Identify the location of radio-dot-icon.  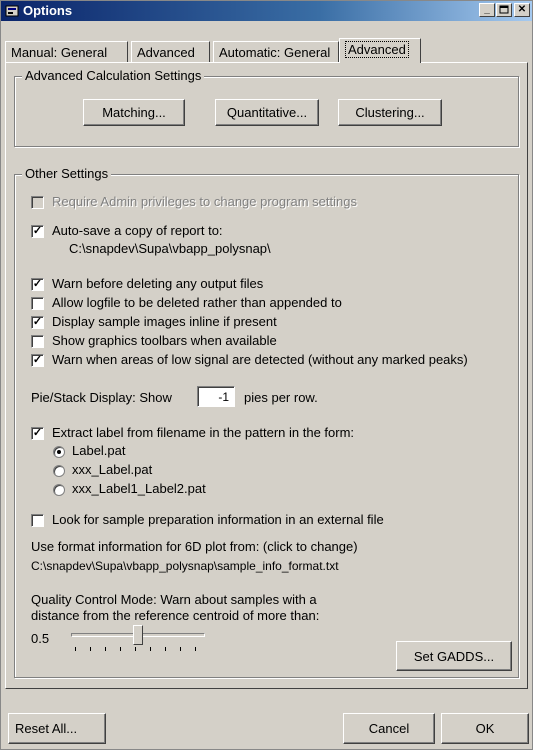
(59, 452).